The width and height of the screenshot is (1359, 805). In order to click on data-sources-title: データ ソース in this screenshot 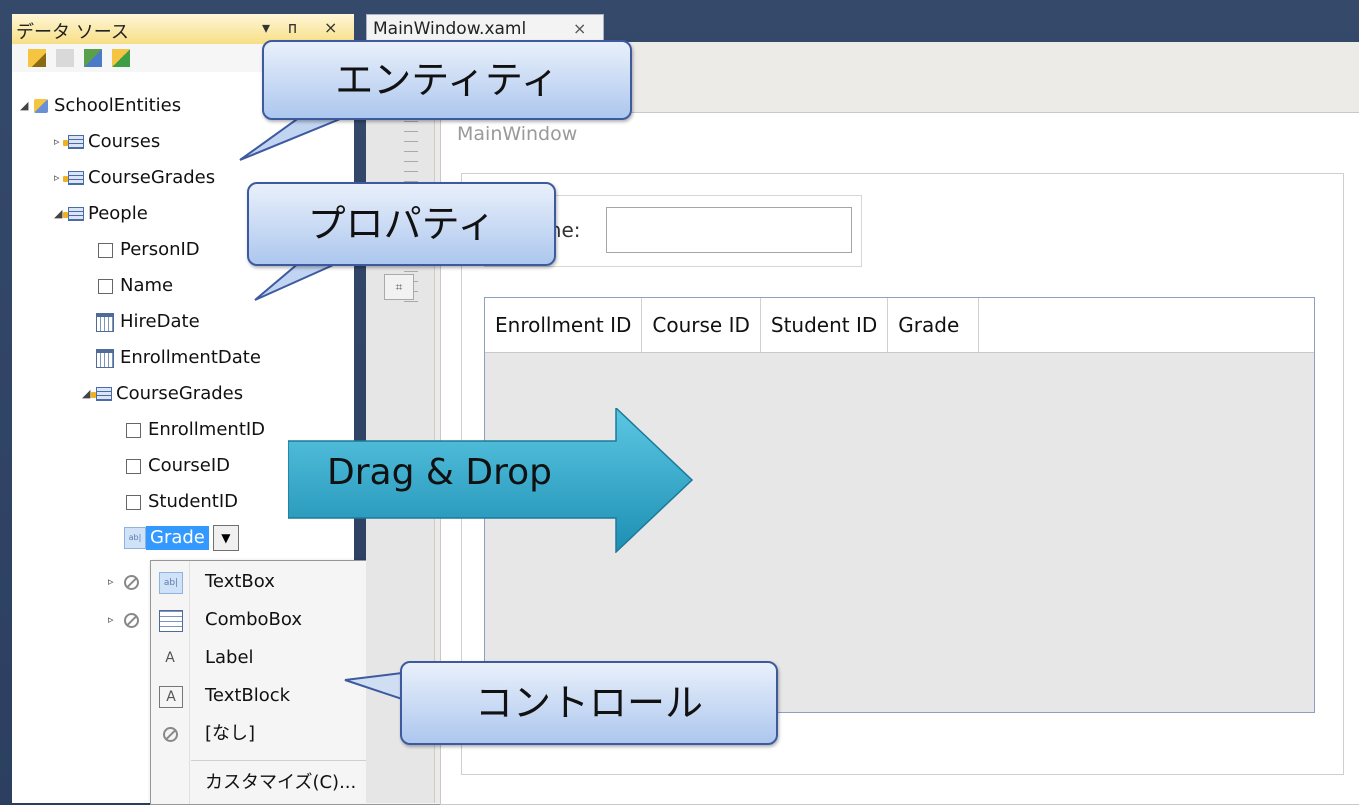, I will do `click(72, 32)`.